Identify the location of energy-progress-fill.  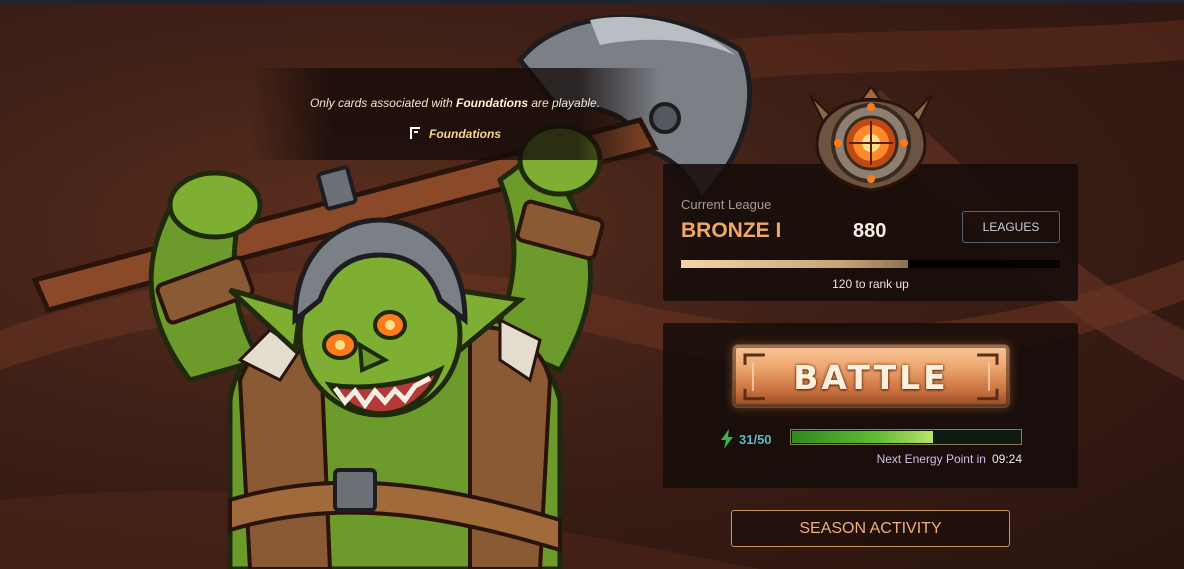
(863, 437).